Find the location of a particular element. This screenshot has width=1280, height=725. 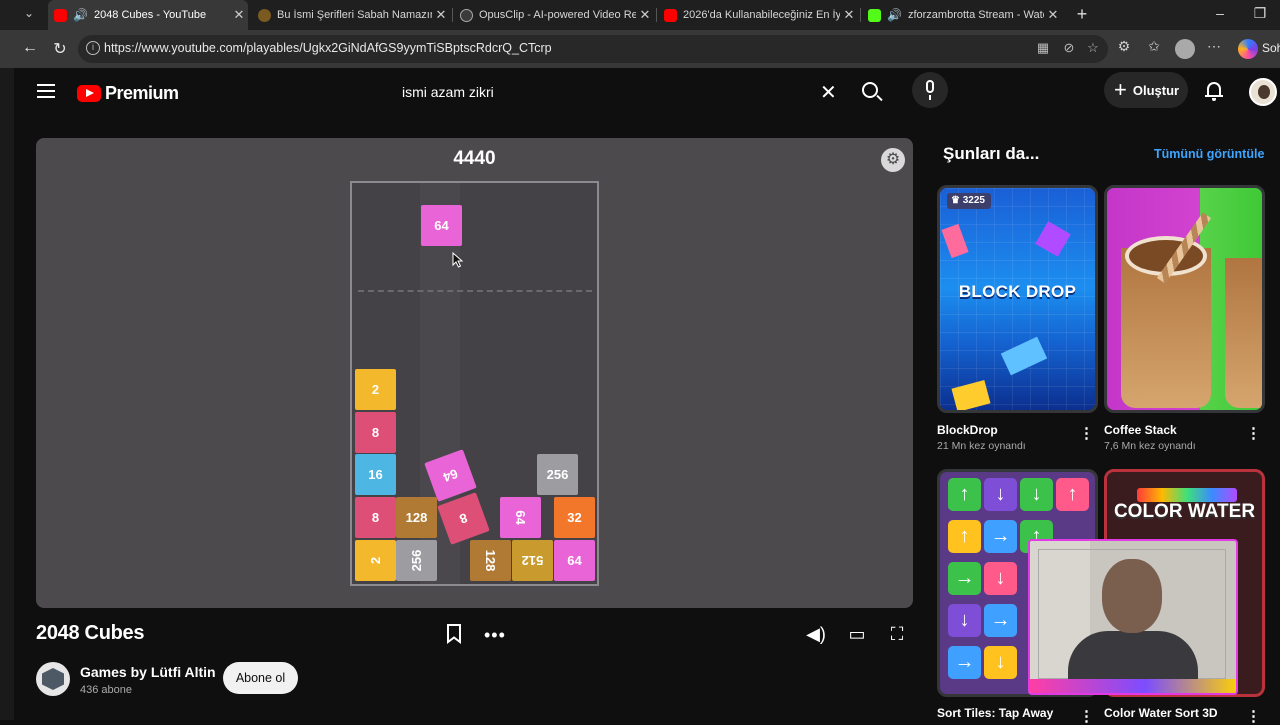

game-cube: 2 is located at coordinates (375, 389).